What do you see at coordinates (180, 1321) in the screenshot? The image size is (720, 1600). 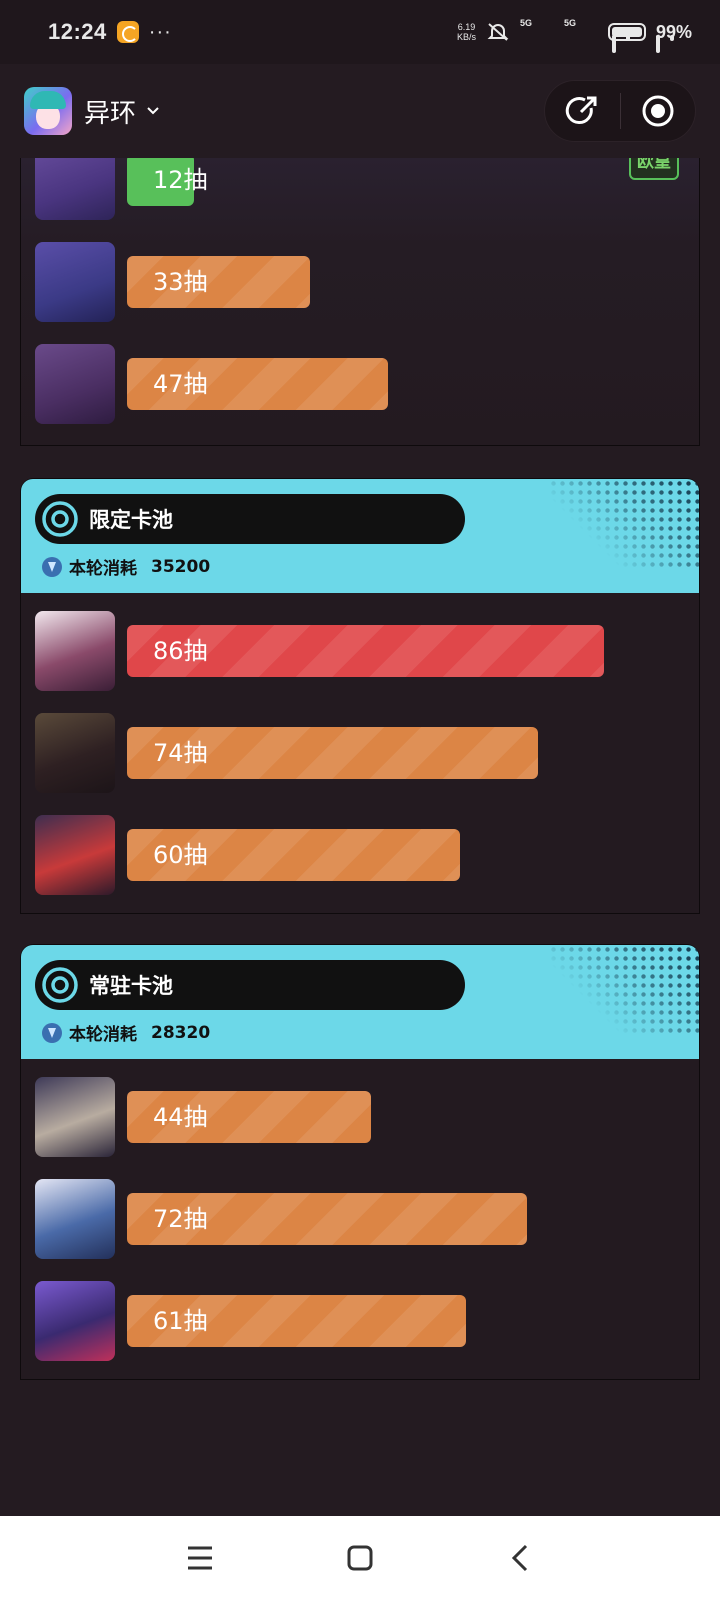 I see `pull-count-label: 61抽` at bounding box center [180, 1321].